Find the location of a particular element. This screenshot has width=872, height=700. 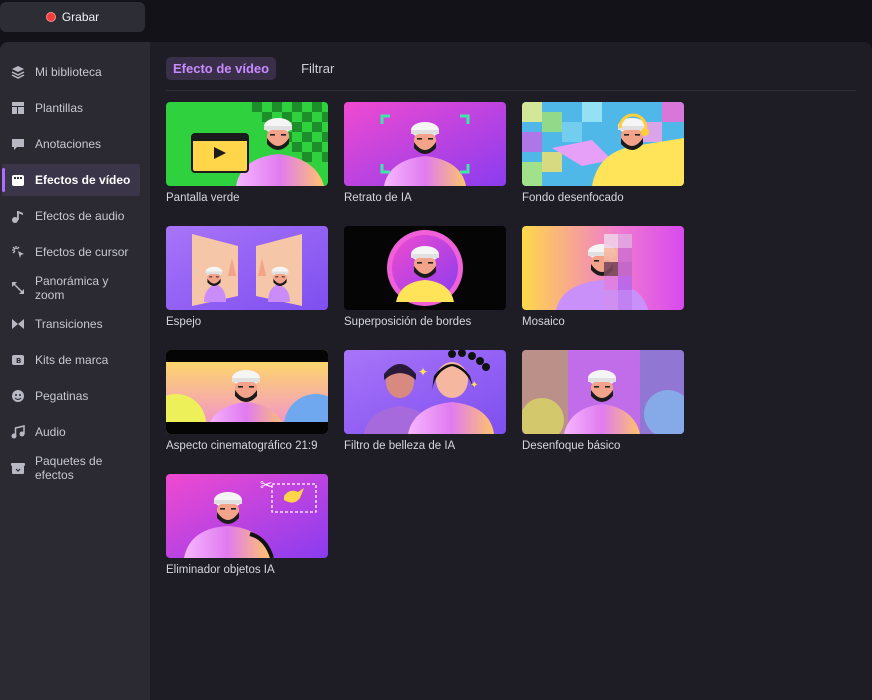

effect-label: Superposición de bordes is located at coordinates (408, 322).